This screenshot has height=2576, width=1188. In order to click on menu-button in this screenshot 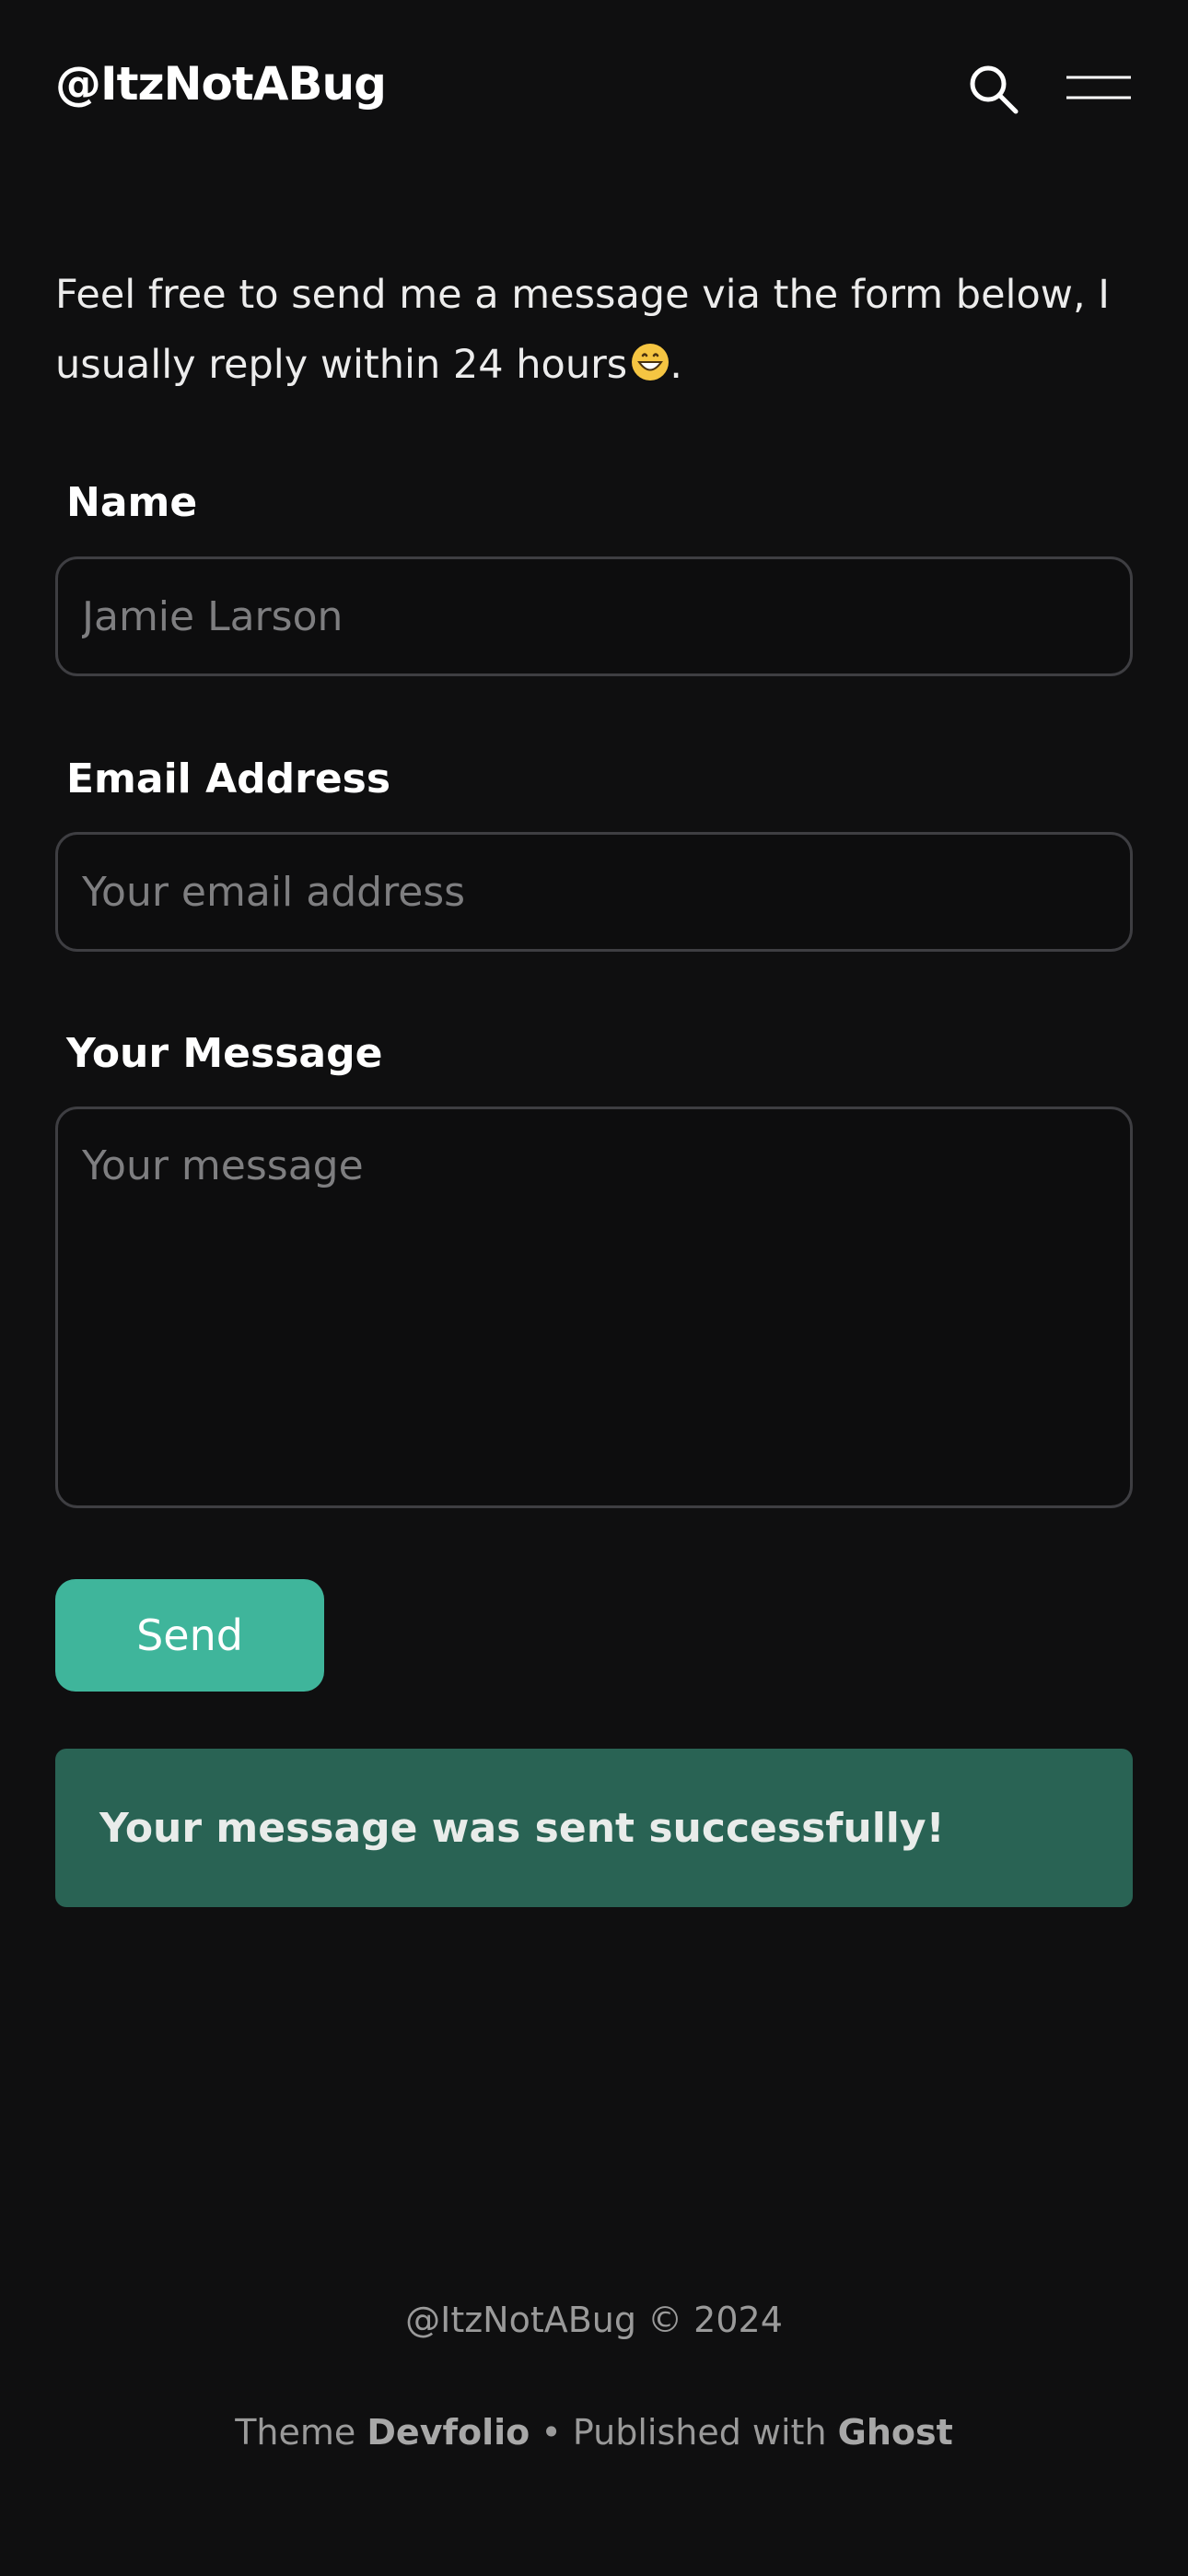, I will do `click(1098, 89)`.